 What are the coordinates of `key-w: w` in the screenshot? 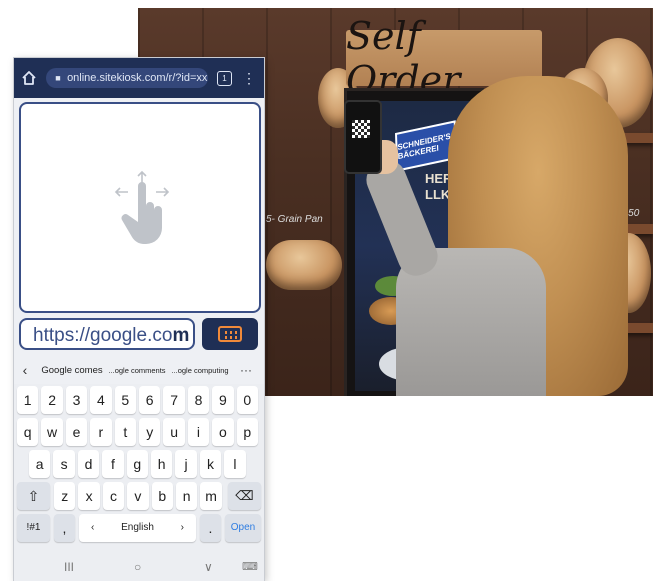 It's located at (52, 432).